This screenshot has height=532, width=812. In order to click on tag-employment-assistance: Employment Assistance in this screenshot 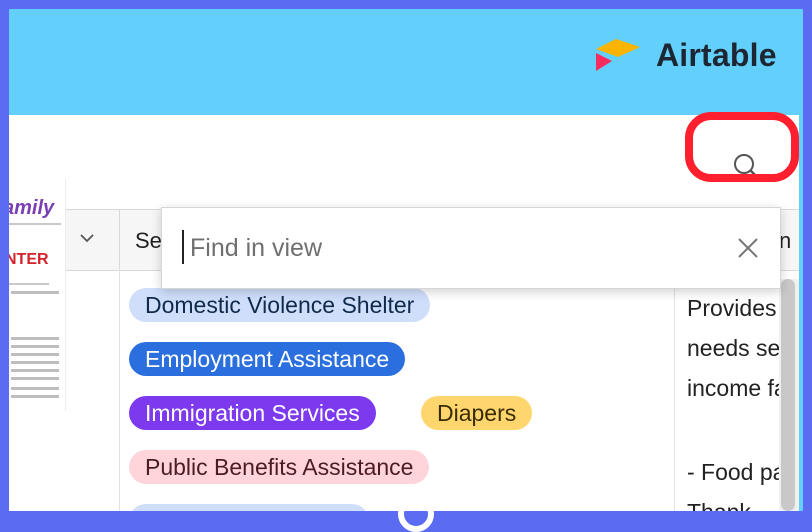, I will do `click(267, 359)`.